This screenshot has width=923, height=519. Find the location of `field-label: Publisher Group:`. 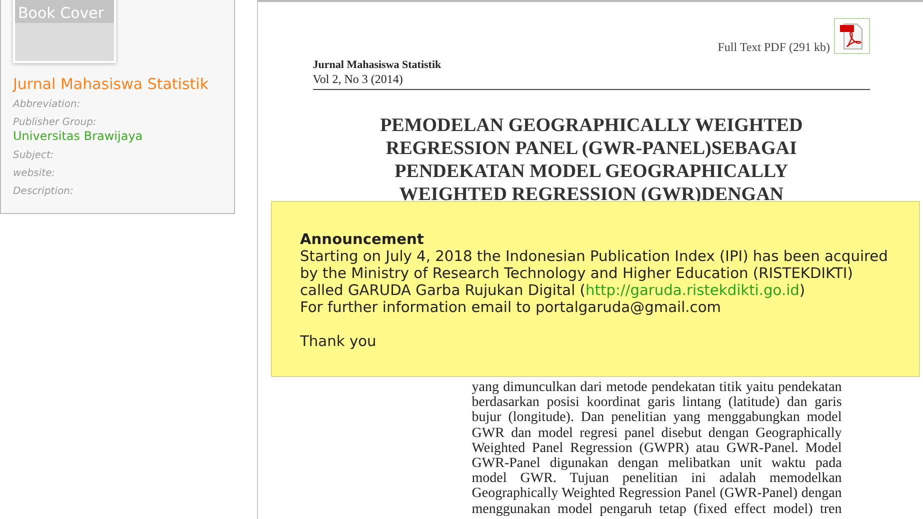

field-label: Publisher Group: is located at coordinates (55, 122).